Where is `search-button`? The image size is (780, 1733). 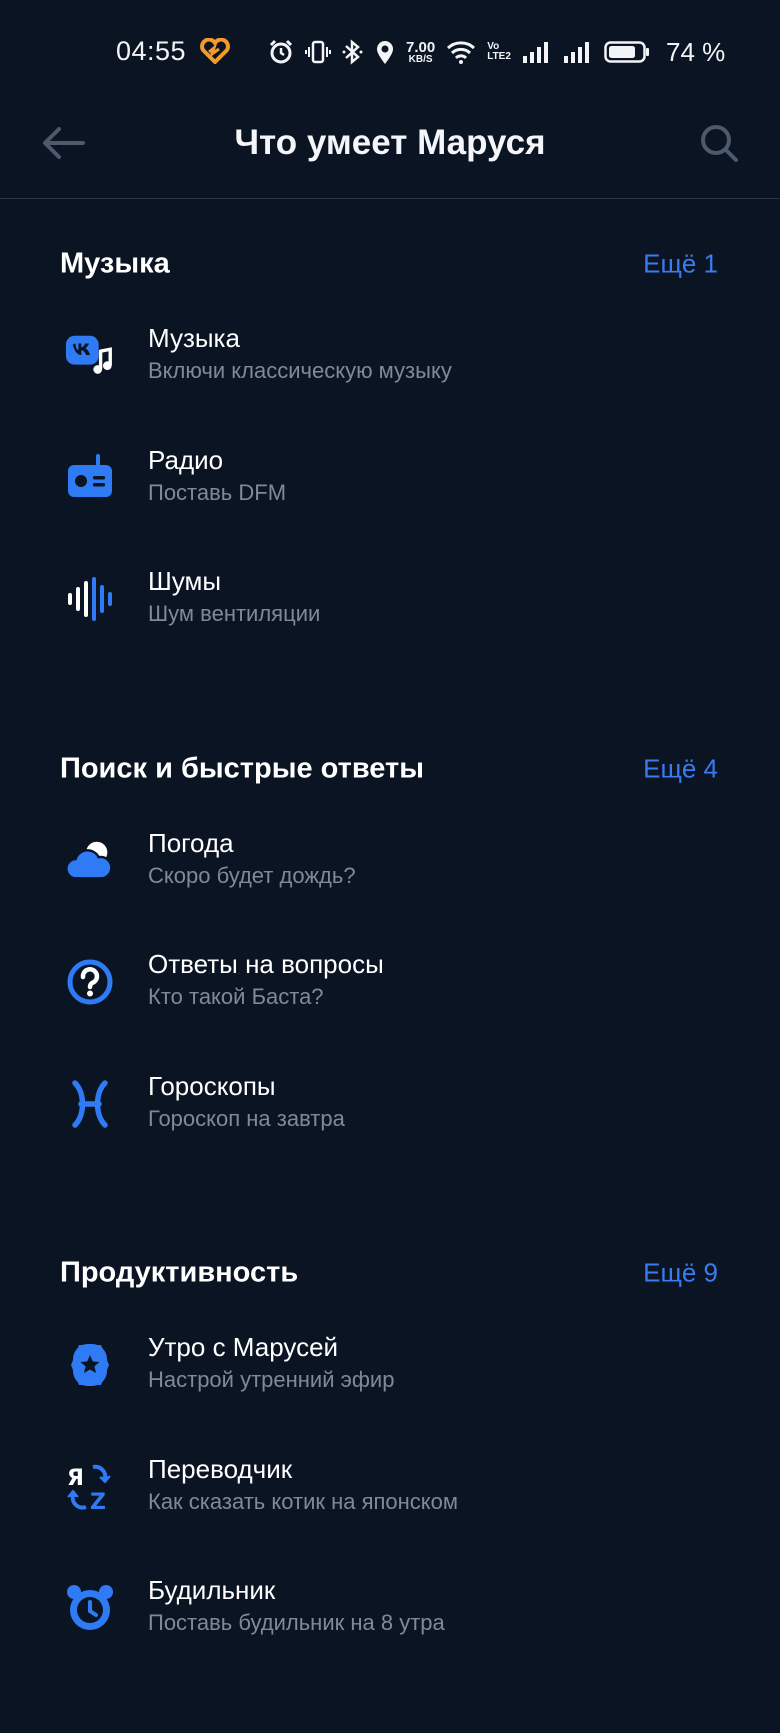 search-button is located at coordinates (719, 143).